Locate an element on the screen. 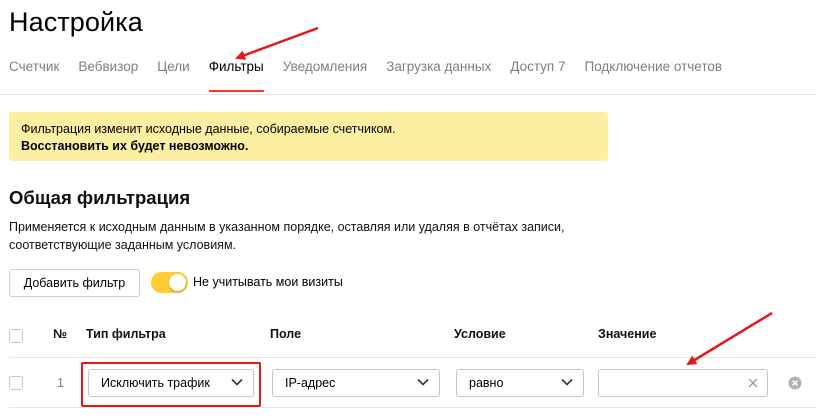  toggle-knob is located at coordinates (177, 282).